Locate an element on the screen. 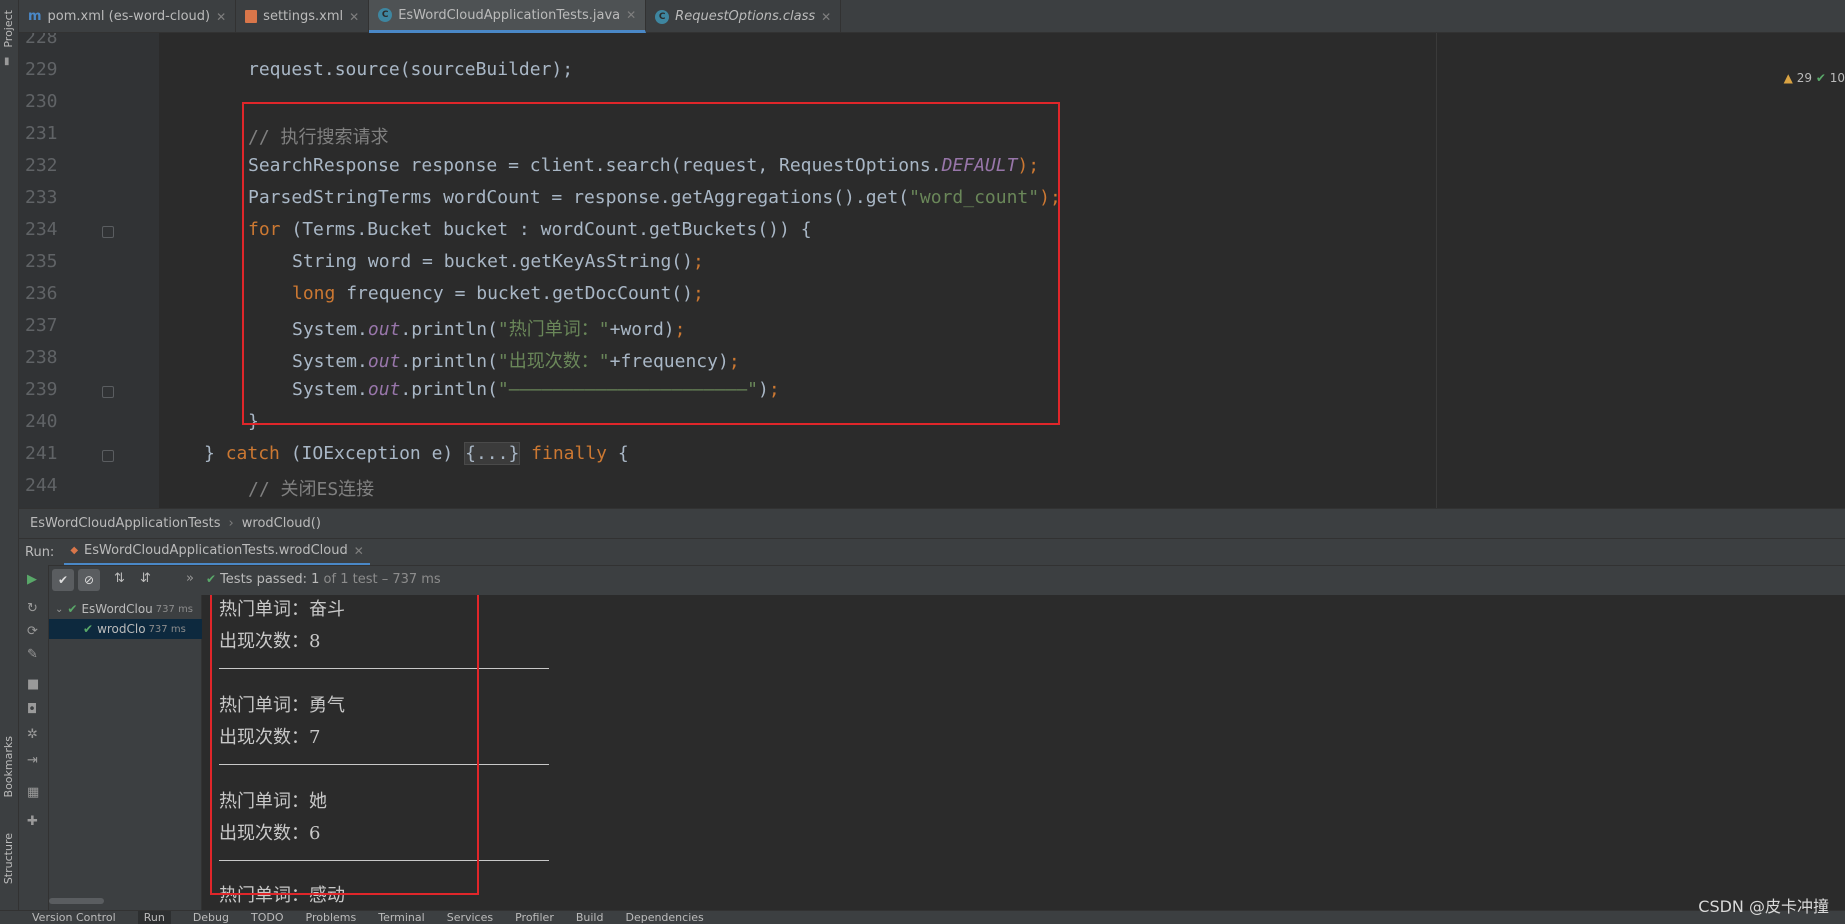  class-file-icon: C is located at coordinates (662, 16).